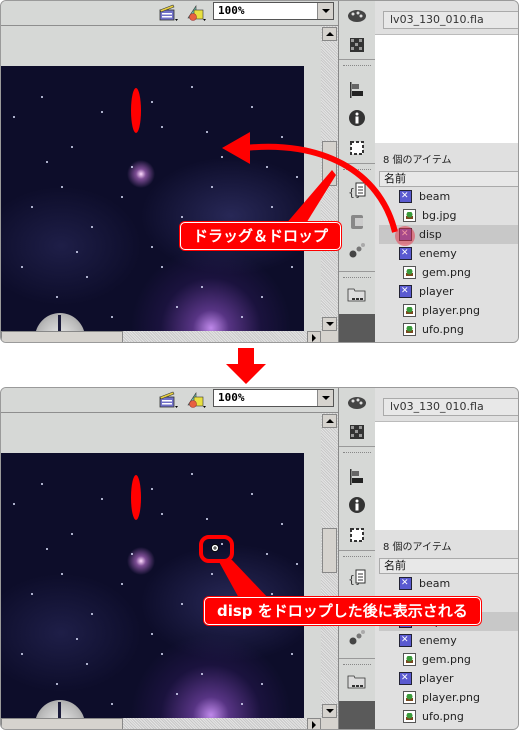  I want to click on library-item-count: 8 個のアイテム, so click(417, 160).